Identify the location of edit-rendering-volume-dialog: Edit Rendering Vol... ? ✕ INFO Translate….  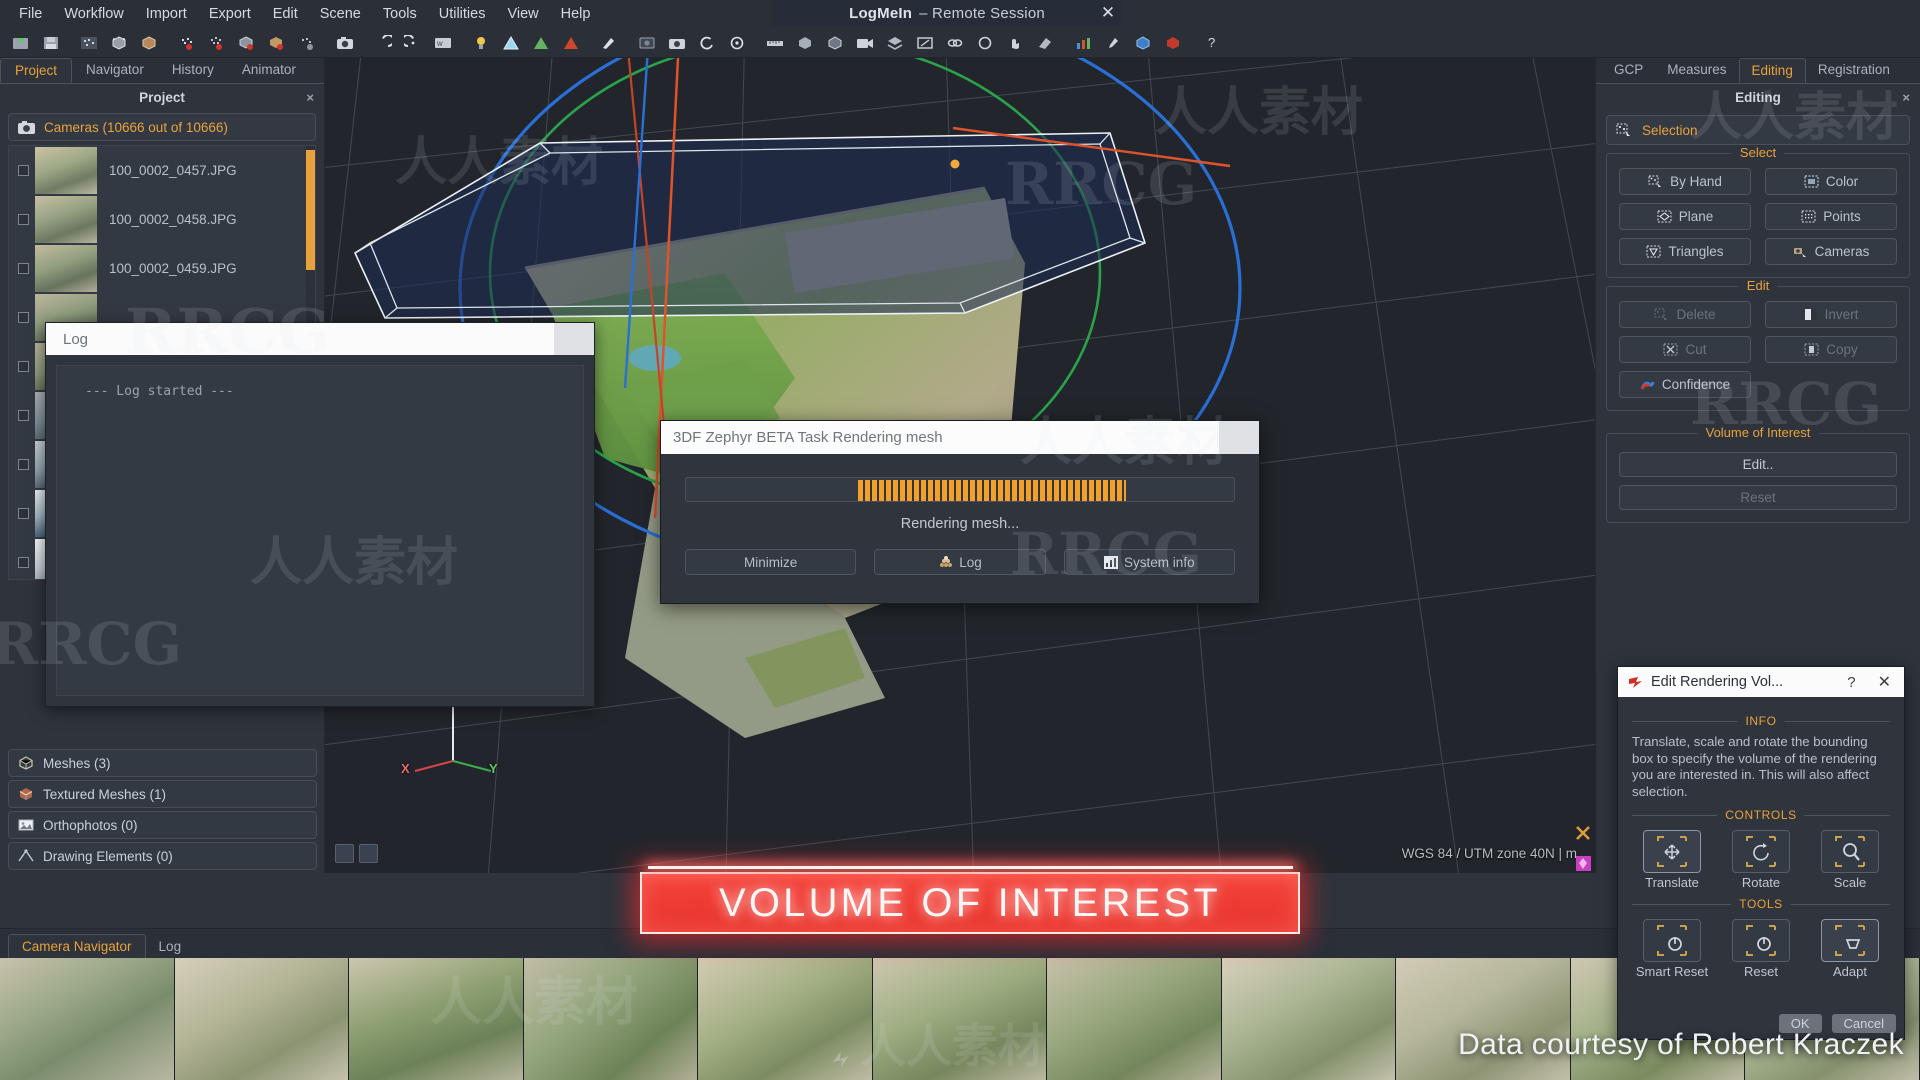
(1761, 853).